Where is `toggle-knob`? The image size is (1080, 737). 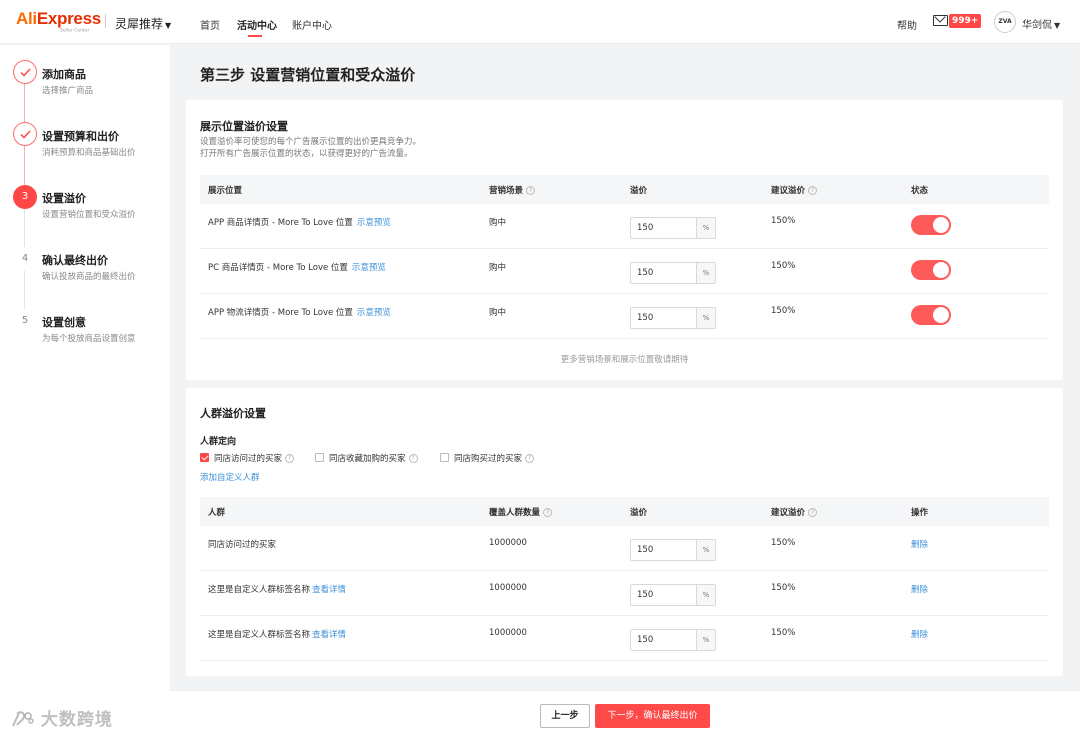 toggle-knob is located at coordinates (941, 225).